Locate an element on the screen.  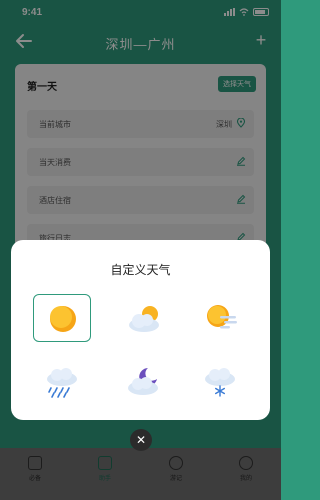
cloudy-night-icon is located at coordinates (143, 381).